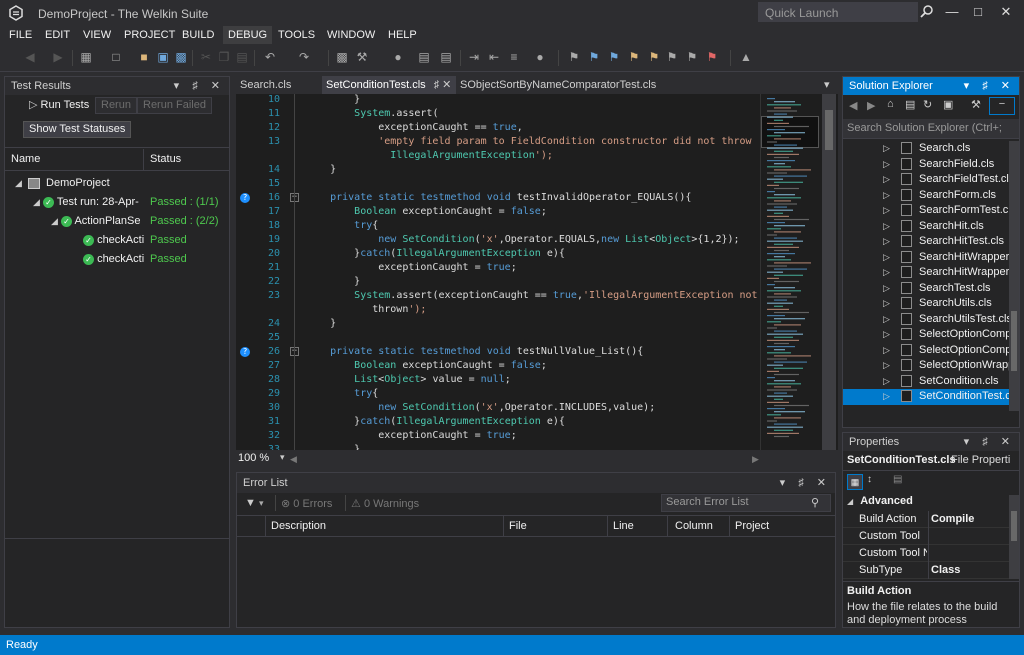 Image resolution: width=1024 pixels, height=655 pixels. I want to click on code-line: thrown');, so click(498, 310).